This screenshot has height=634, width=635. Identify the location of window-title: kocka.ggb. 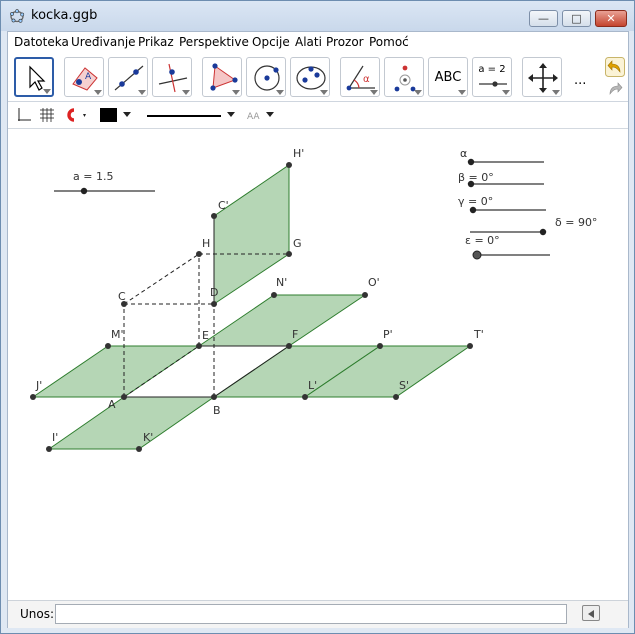
(64, 15).